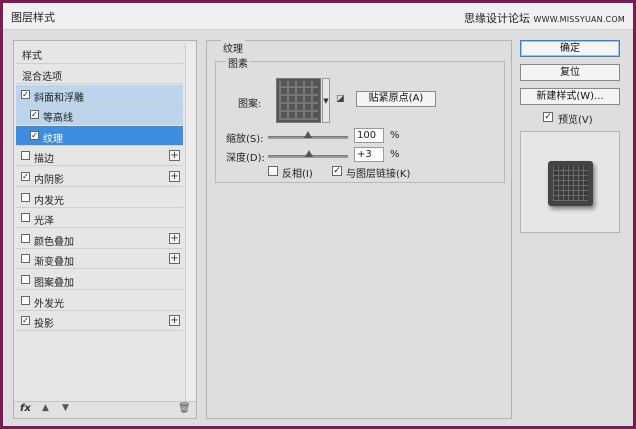 The height and width of the screenshot is (429, 636). I want to click on style-row-label: 外发光, so click(49, 304).